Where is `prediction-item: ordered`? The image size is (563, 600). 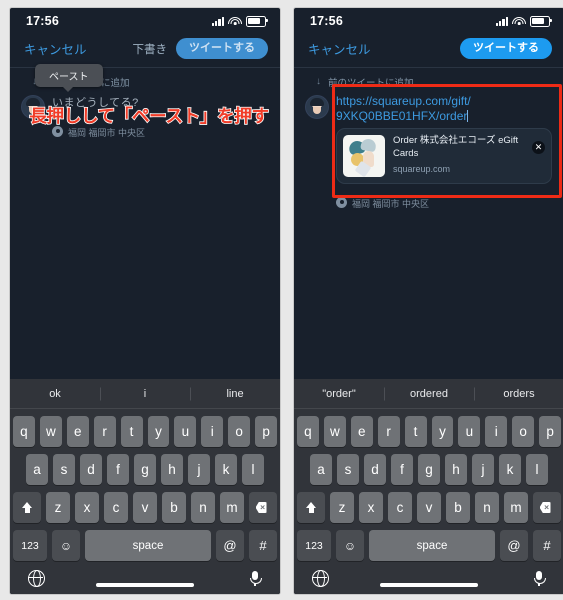 prediction-item: ordered is located at coordinates (429, 394).